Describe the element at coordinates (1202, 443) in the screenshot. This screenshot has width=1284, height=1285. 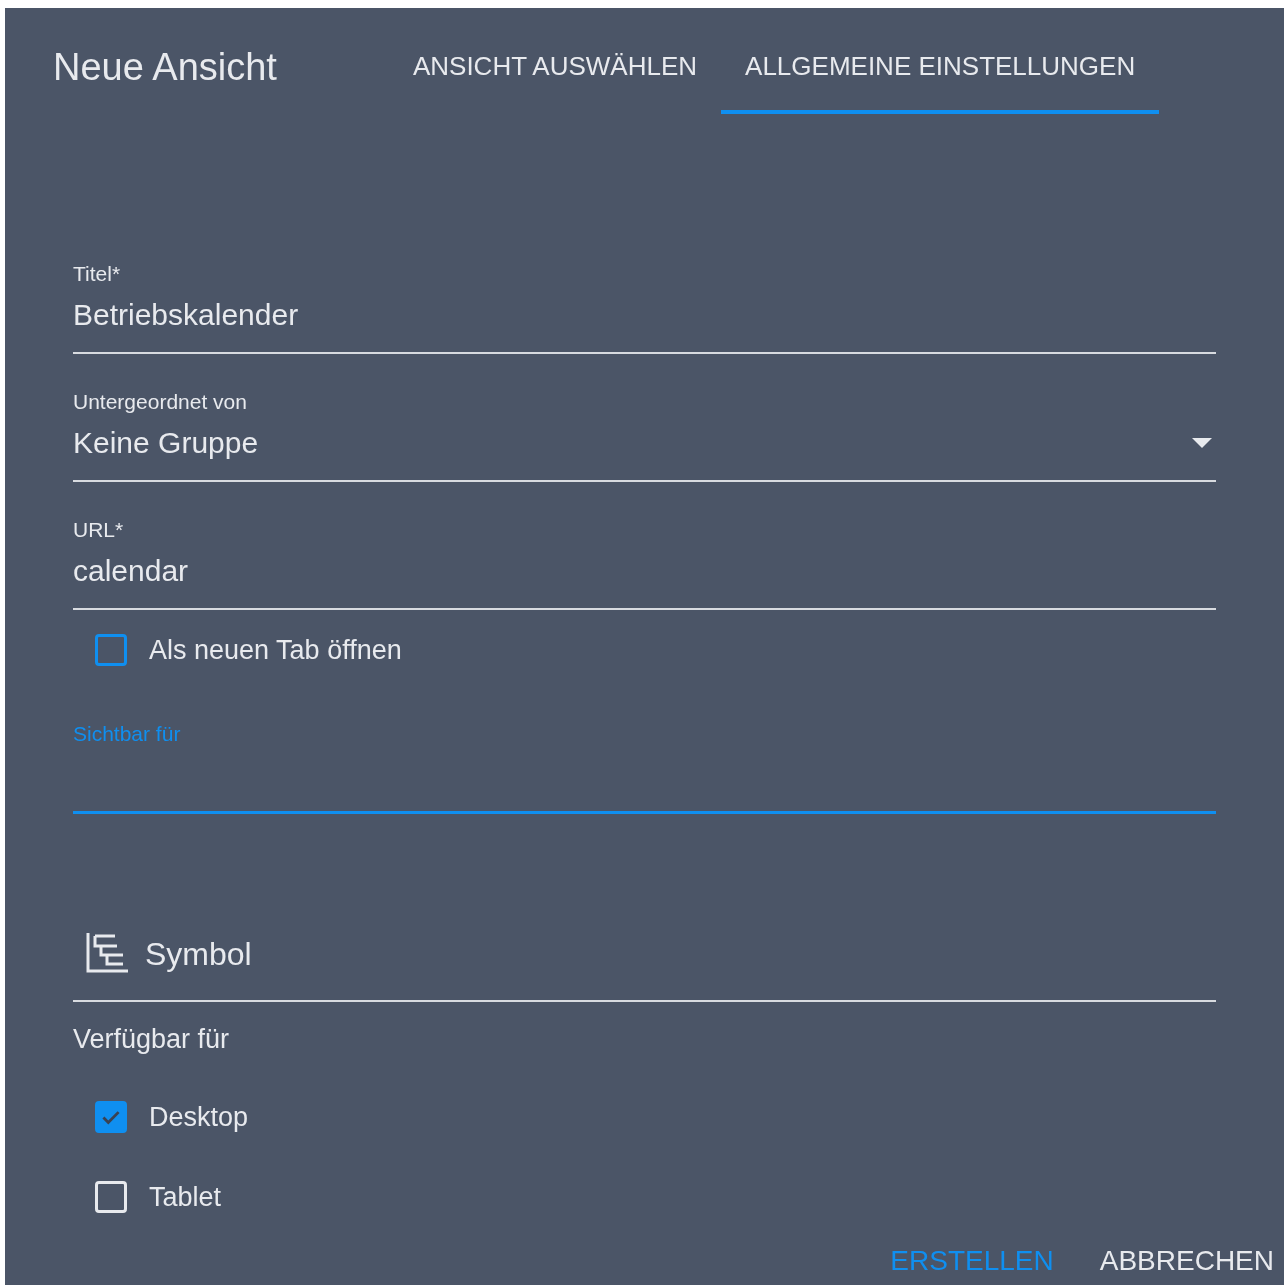
I see `dropdown-caret-icon` at that location.